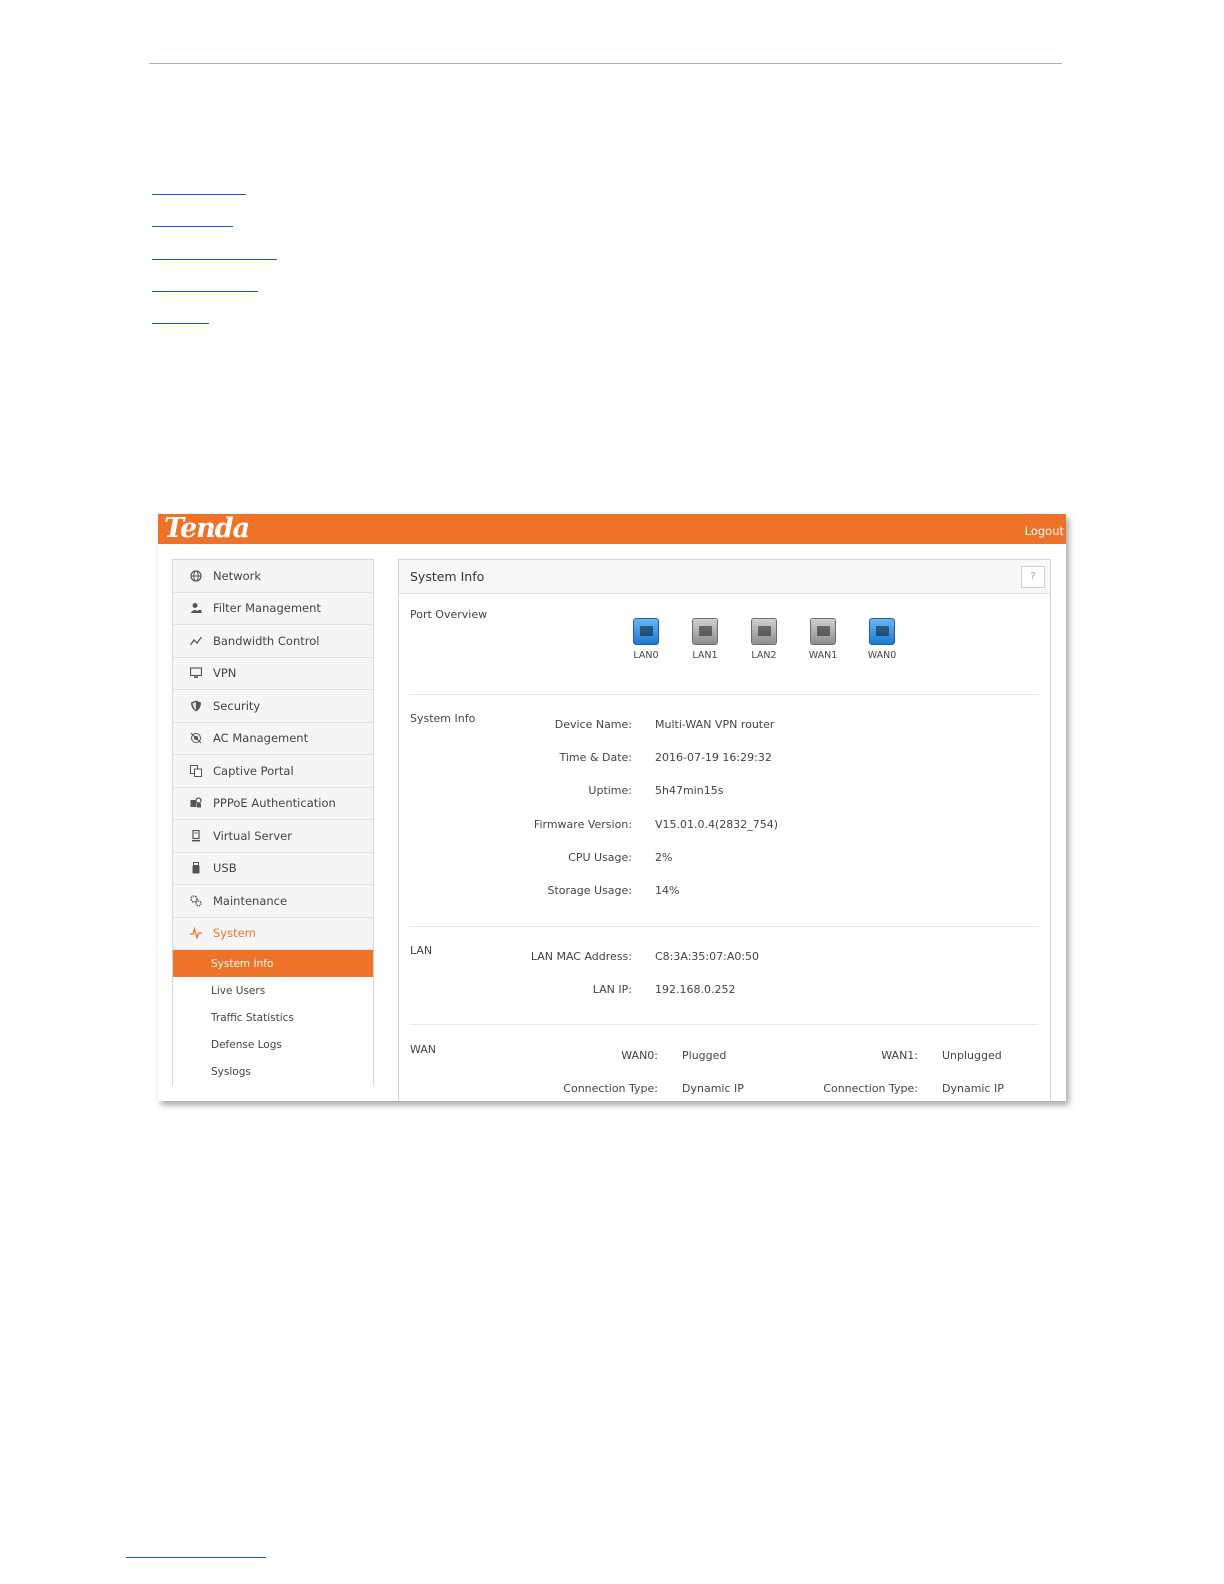 Image resolution: width=1224 pixels, height=1584 pixels. I want to click on footer-link, so click(196, 1557).